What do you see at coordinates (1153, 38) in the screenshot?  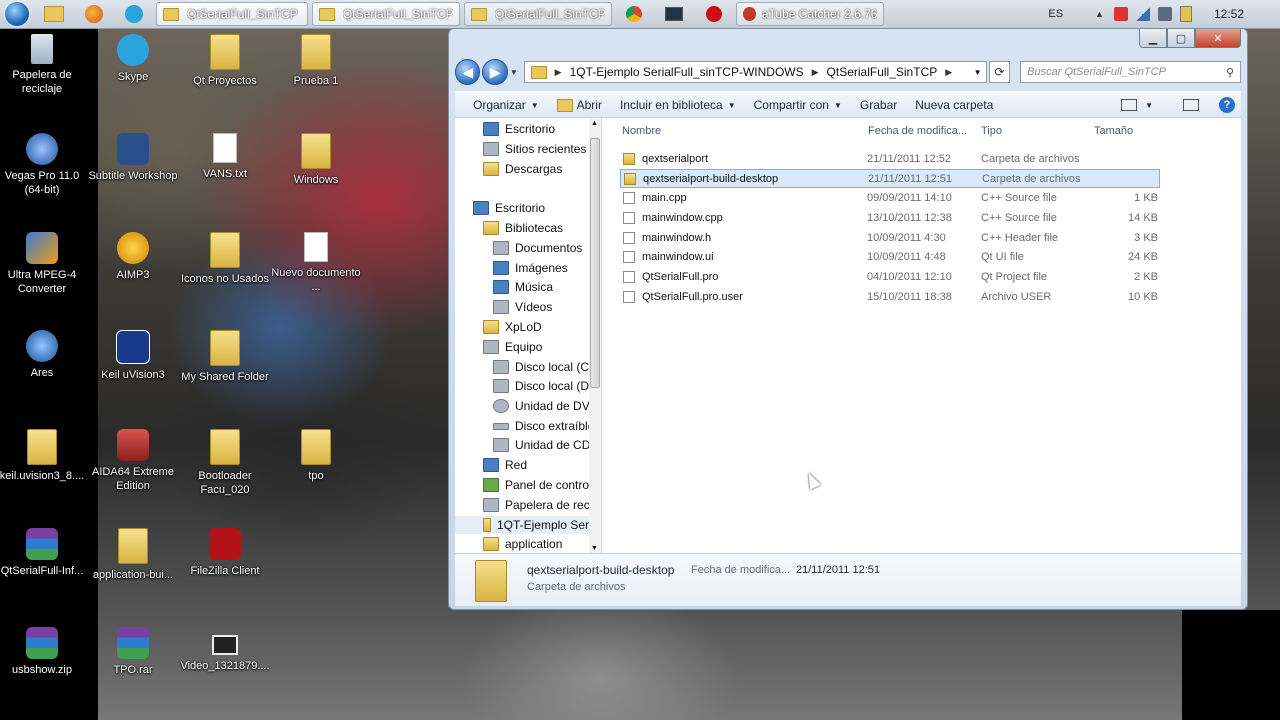 I see `minimize-button: ▁` at bounding box center [1153, 38].